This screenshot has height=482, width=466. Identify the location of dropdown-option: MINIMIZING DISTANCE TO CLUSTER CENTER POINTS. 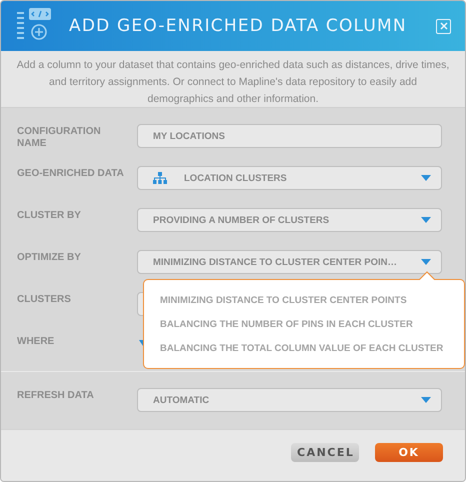
(304, 302).